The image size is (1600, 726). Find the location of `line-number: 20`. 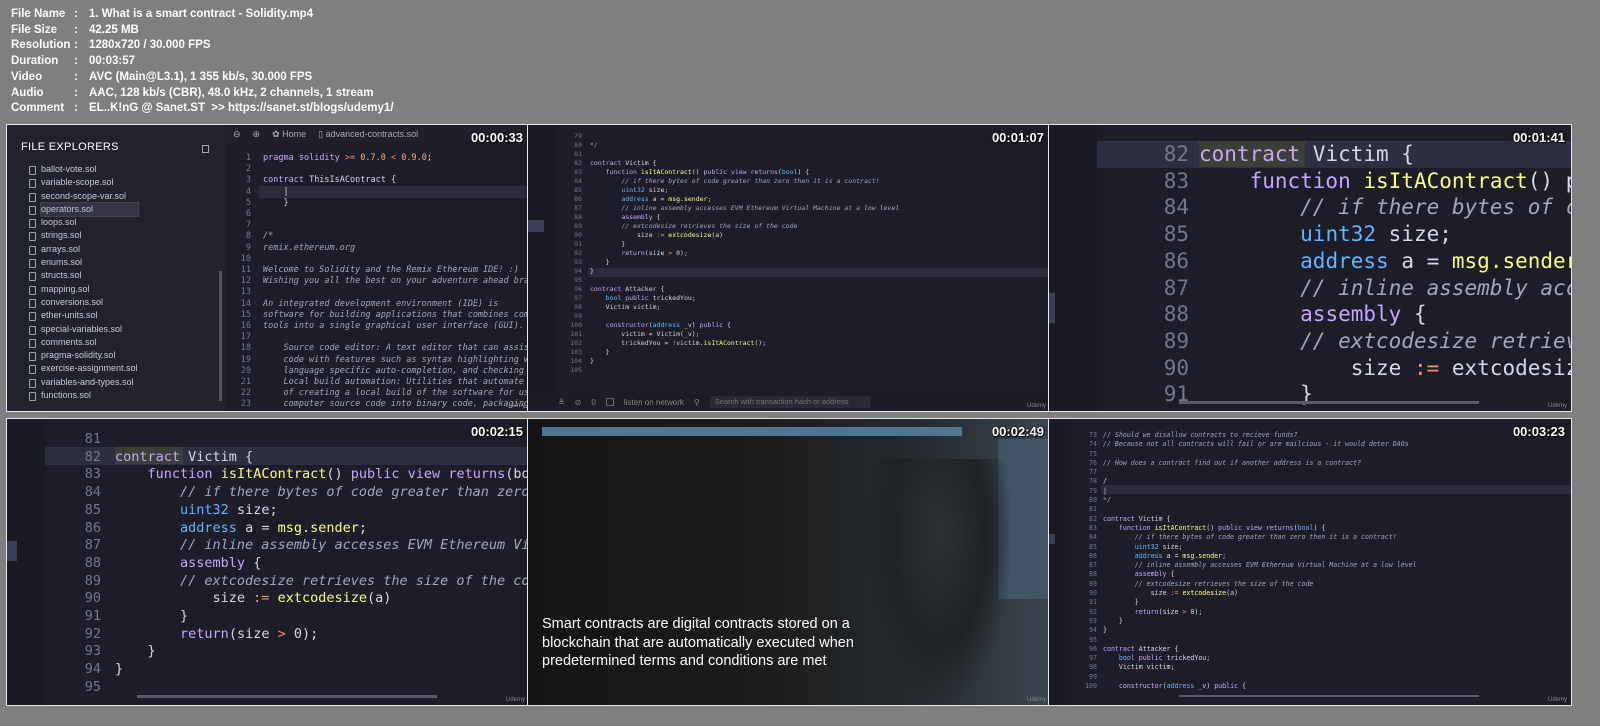

line-number: 20 is located at coordinates (245, 370).